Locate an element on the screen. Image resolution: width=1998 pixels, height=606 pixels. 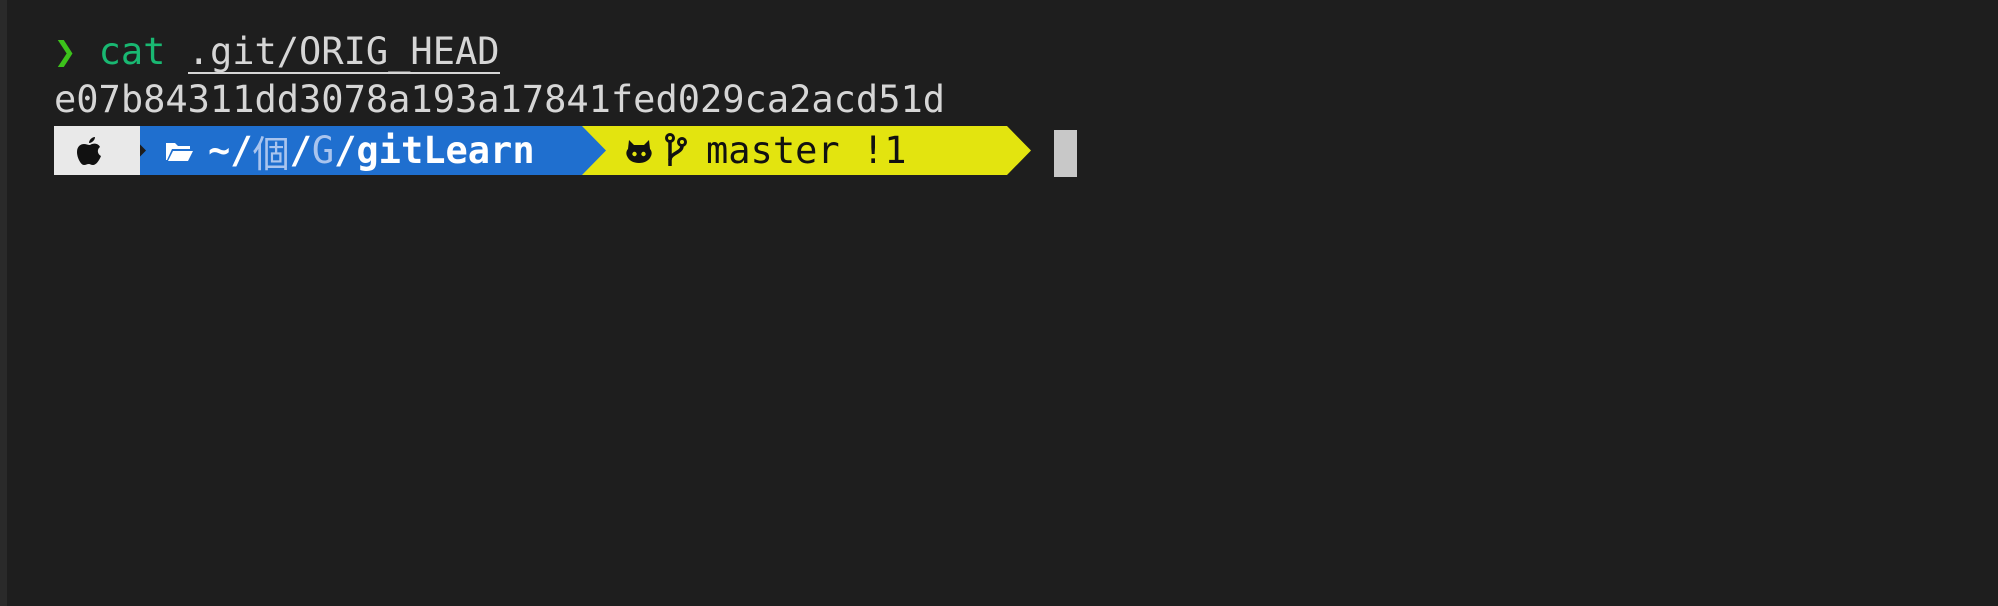
git-status: !1 is located at coordinates (884, 150).